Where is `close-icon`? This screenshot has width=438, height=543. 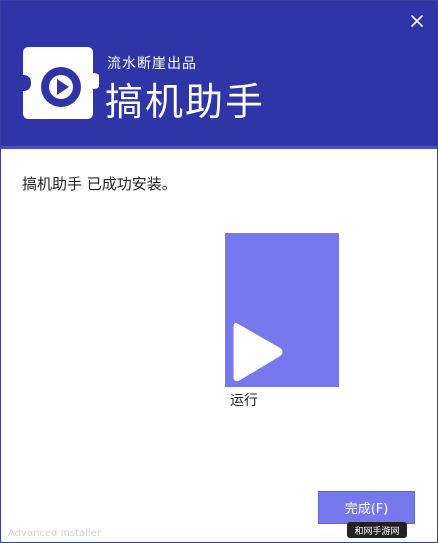
close-icon is located at coordinates (417, 21).